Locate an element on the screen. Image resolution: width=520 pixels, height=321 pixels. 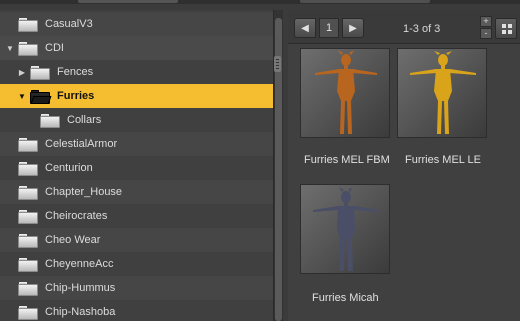
tree-item-cdi: ▼ CDI is located at coordinates (136, 48).